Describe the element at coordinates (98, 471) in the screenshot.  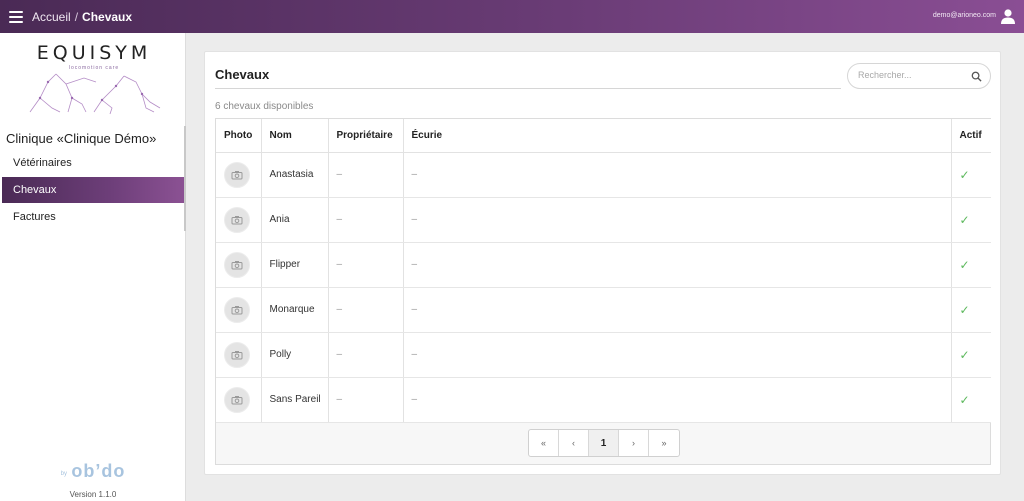
I see `brand-logo-text: ob’do` at that location.